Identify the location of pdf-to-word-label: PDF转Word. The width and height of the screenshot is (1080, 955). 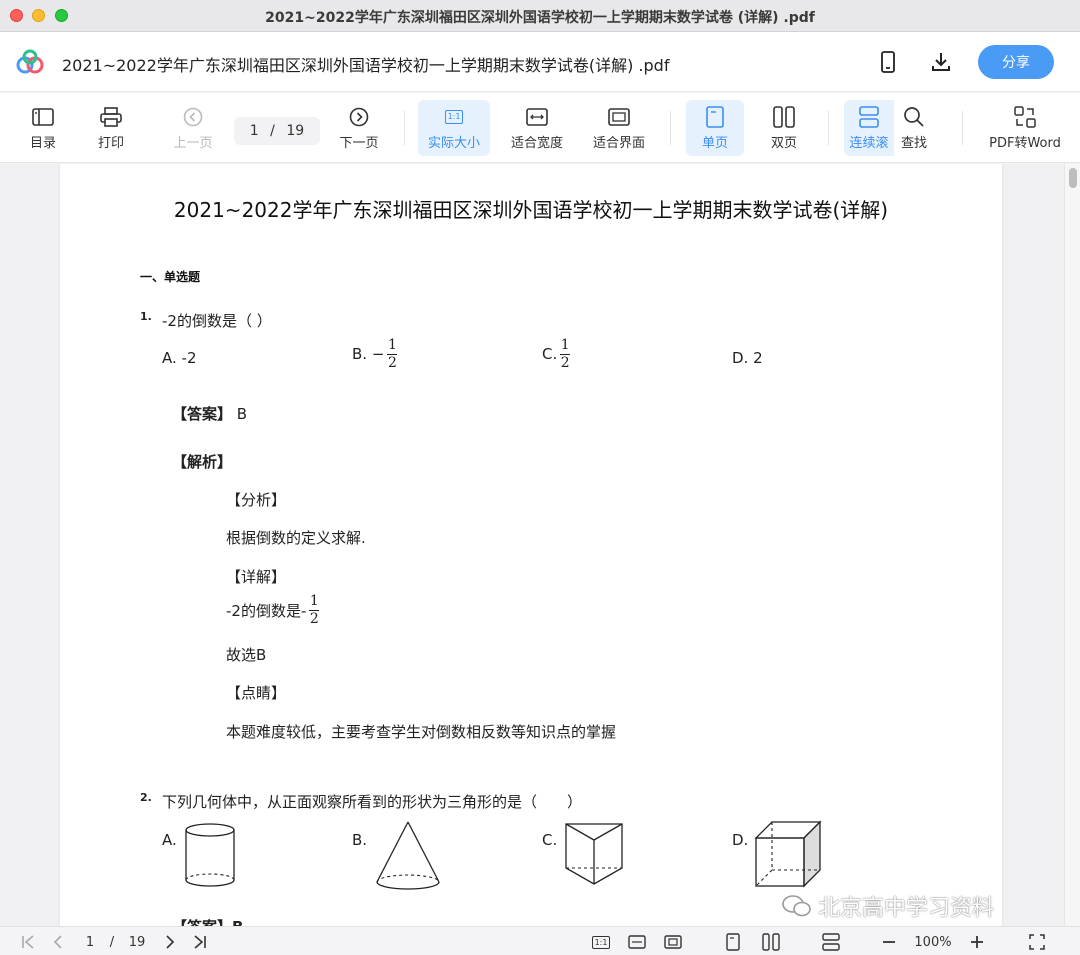
(1025, 143).